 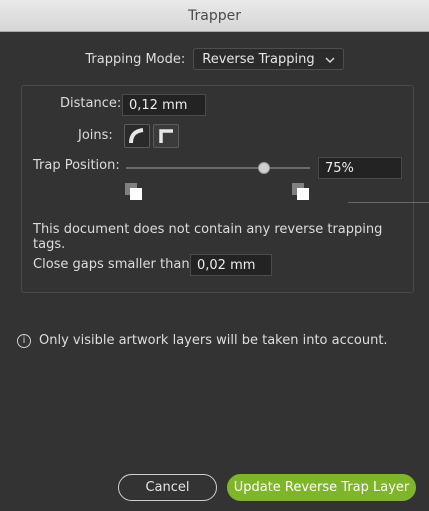 I want to click on miter-join-icon, so click(x=166, y=140).